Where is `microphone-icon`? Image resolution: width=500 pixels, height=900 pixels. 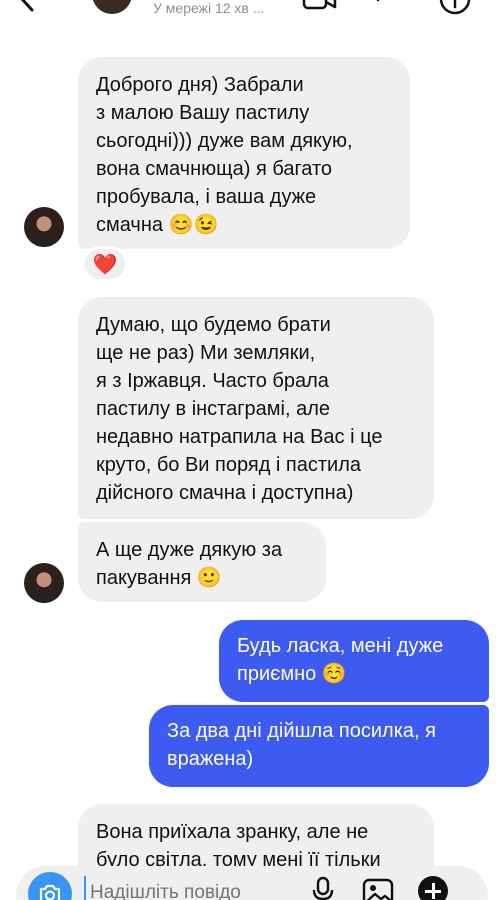
microphone-icon is located at coordinates (323, 888).